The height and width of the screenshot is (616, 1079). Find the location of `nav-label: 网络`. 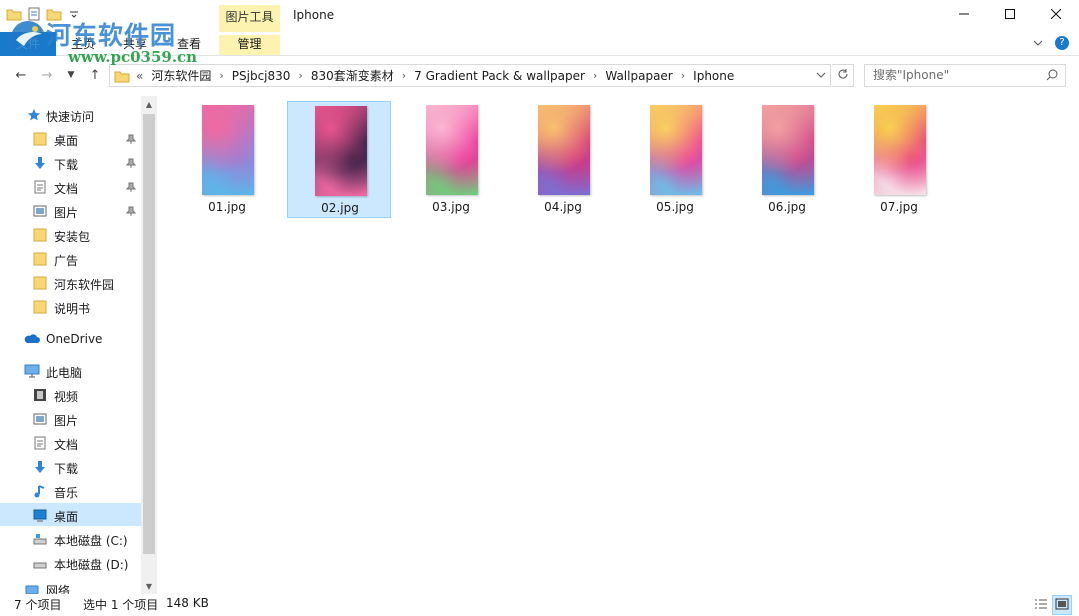

nav-label: 网络 is located at coordinates (58, 589).